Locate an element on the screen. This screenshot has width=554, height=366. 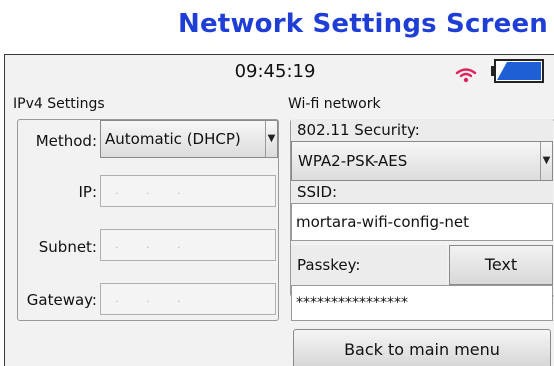
security-label: 802.11 Security: is located at coordinates (422, 130).